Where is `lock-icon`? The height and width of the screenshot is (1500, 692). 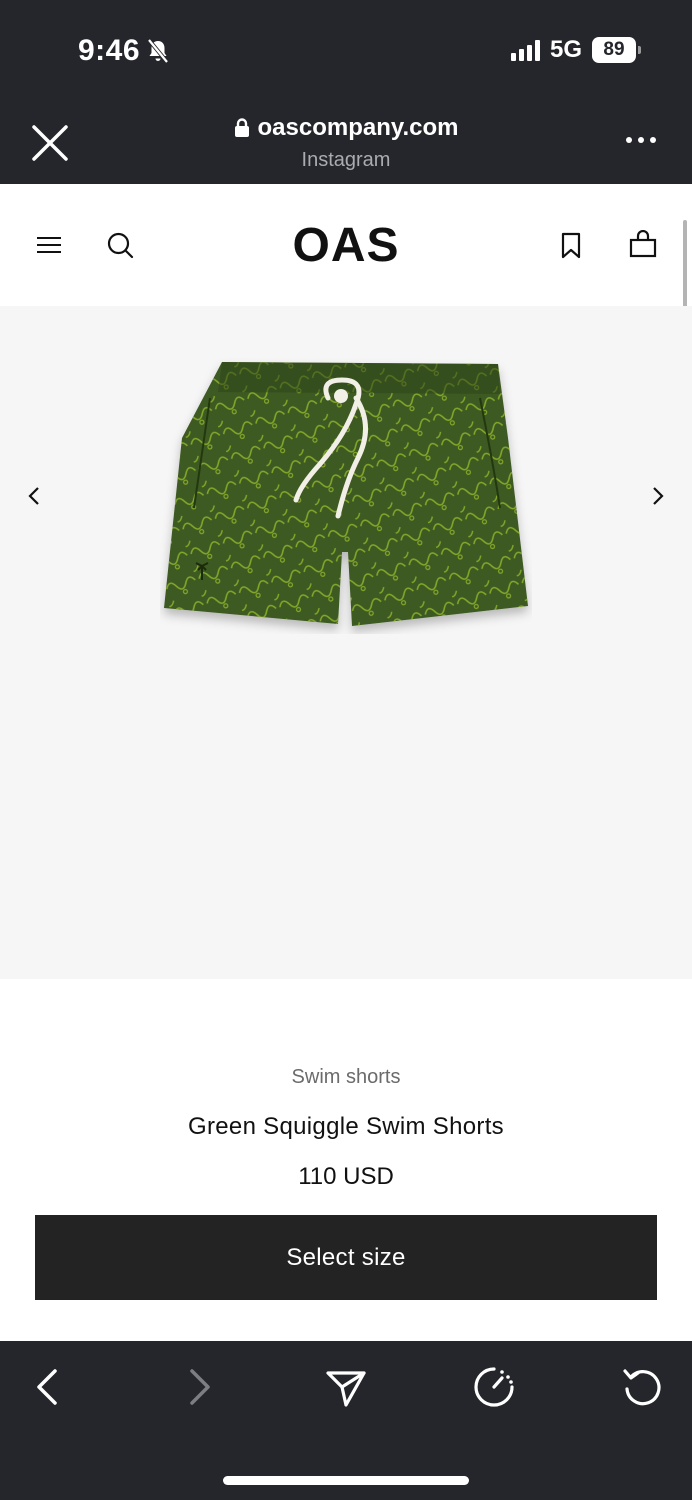
lock-icon is located at coordinates (241, 127).